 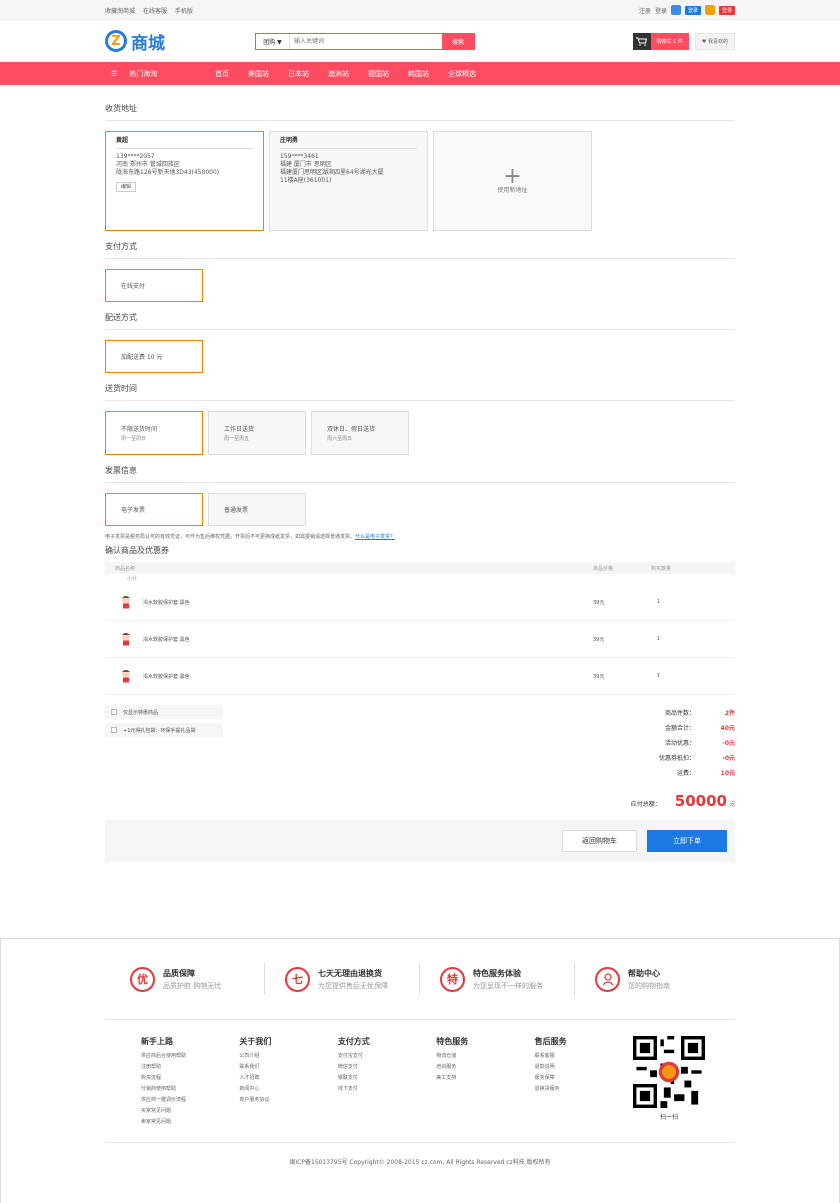 I want to click on guarantee-title: 七天无理由退换货, so click(x=350, y=973).